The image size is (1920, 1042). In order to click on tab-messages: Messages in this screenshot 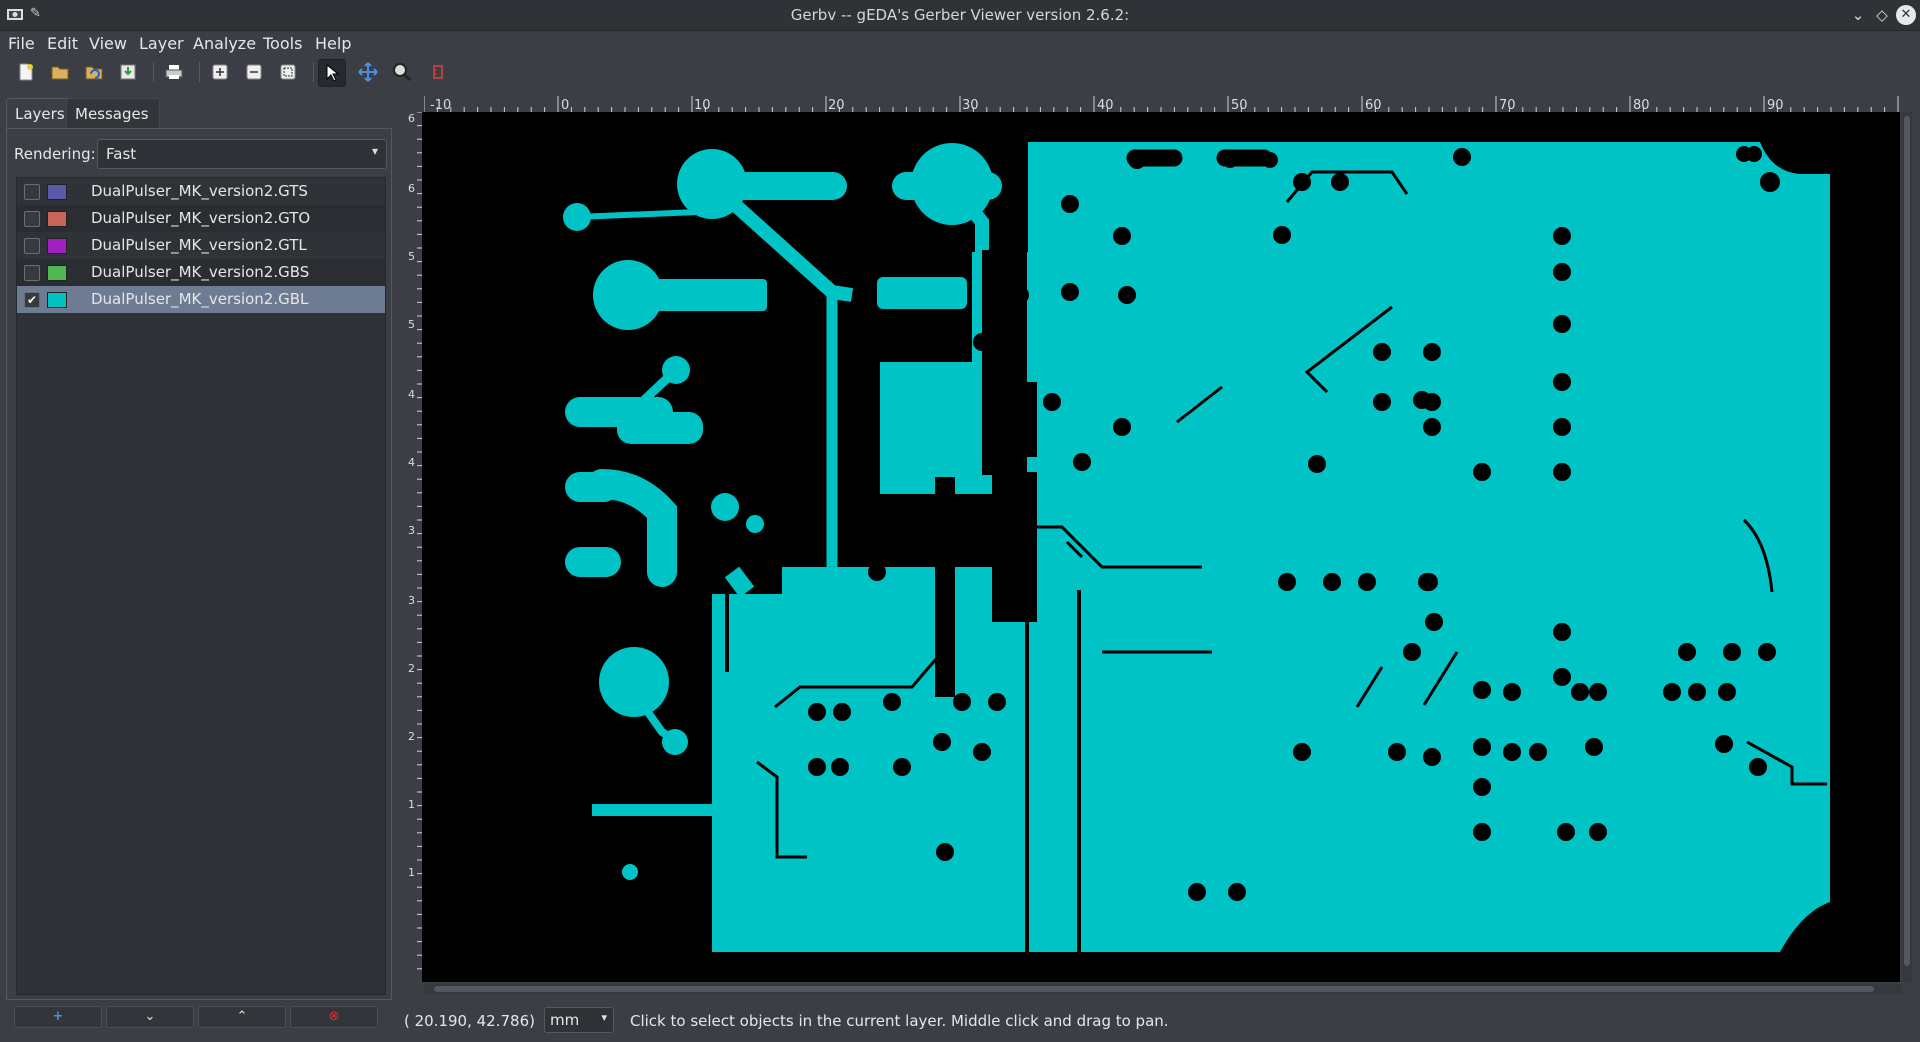, I will do `click(113, 114)`.